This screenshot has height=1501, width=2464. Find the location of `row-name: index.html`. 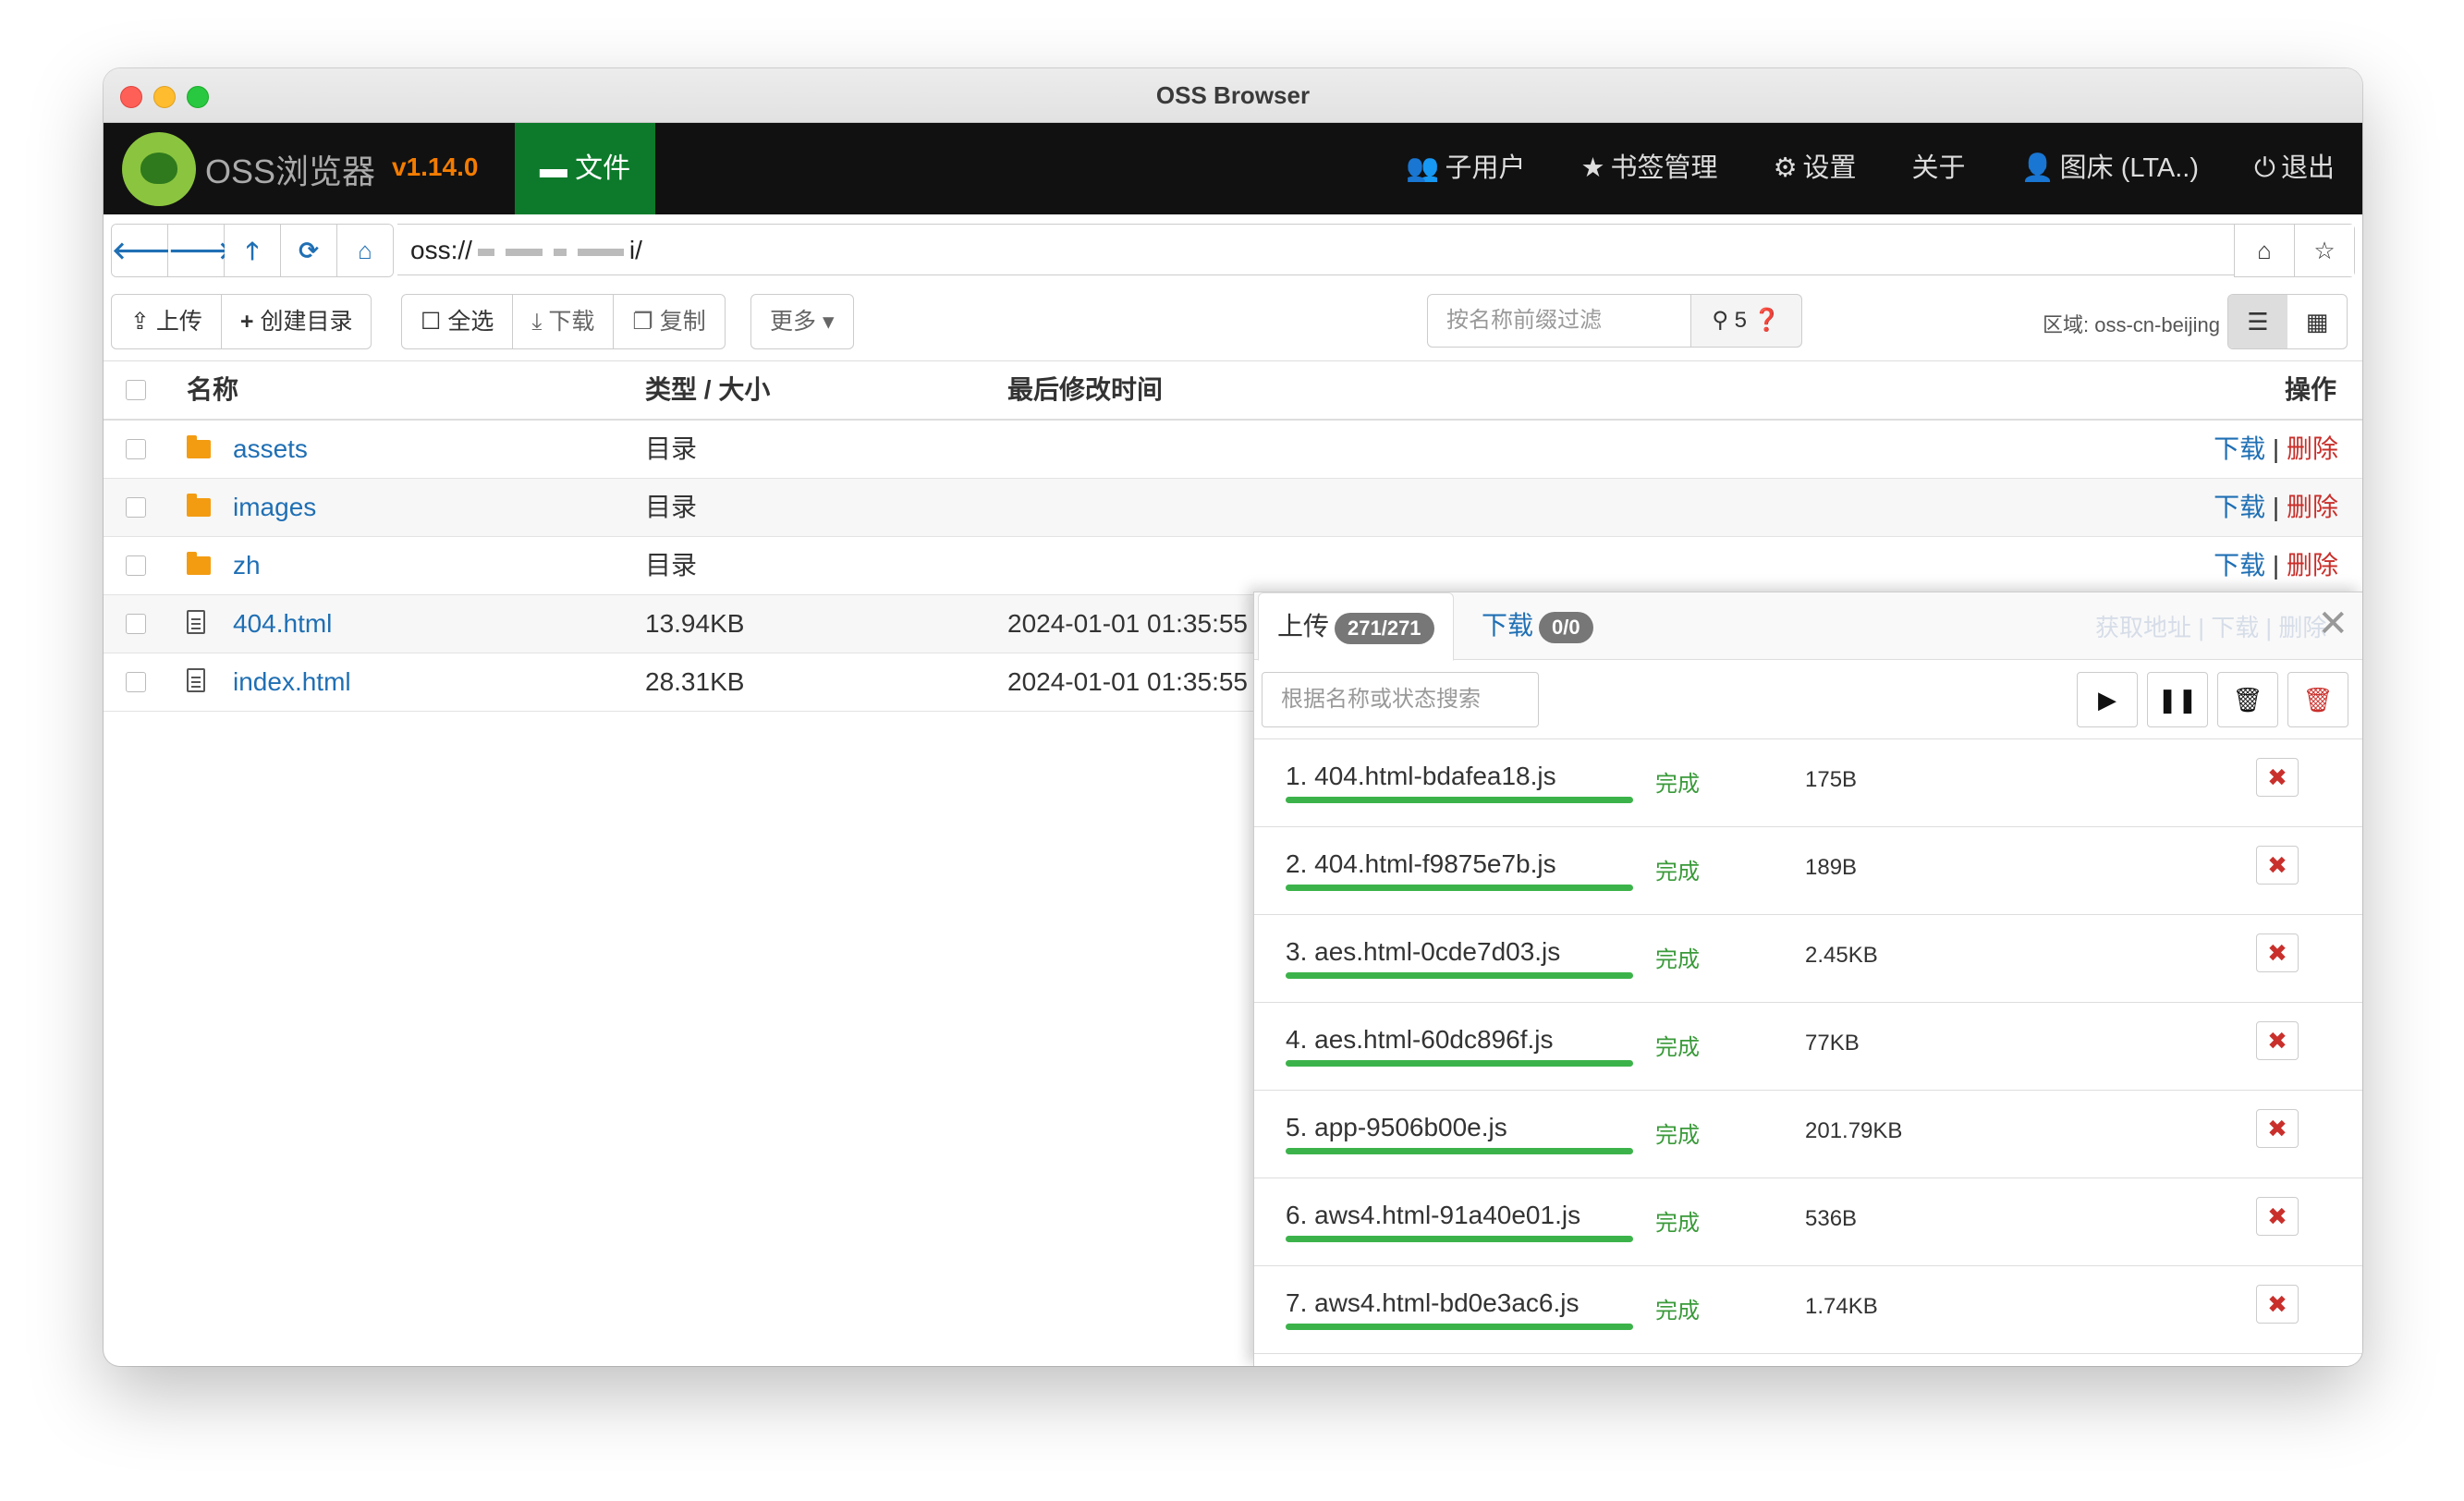

row-name: index.html is located at coordinates (292, 682).